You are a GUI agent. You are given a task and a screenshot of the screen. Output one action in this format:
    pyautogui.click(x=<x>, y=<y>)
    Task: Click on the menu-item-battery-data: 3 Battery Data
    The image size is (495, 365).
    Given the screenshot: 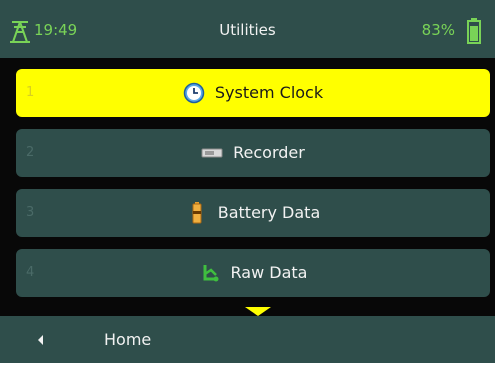 What is the action you would take?
    pyautogui.click(x=253, y=213)
    